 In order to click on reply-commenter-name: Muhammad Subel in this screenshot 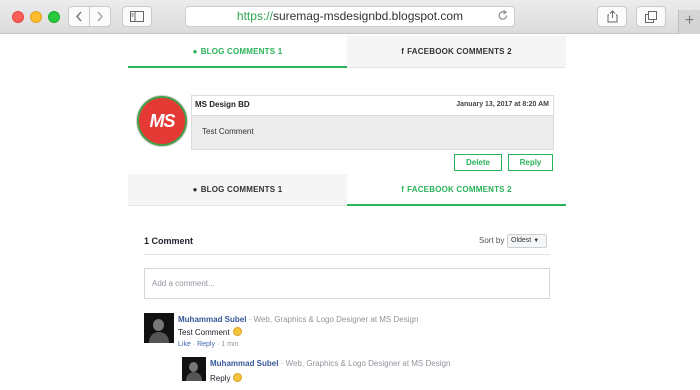, I will do `click(244, 363)`.